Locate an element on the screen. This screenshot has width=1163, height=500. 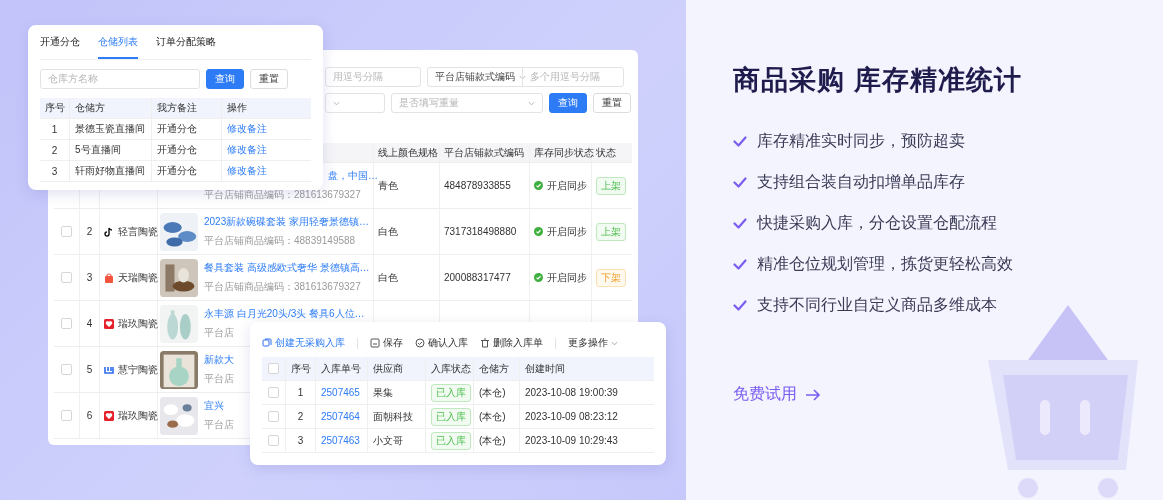
tab: 仓储列表 is located at coordinates (118, 47).